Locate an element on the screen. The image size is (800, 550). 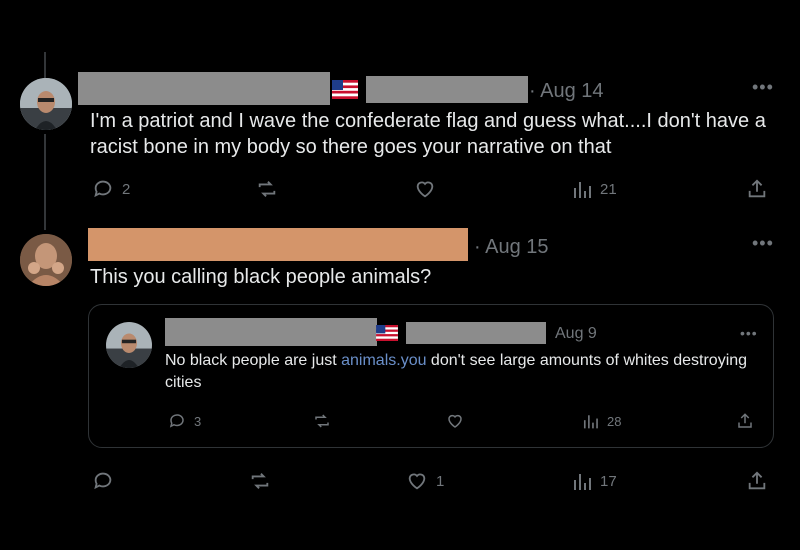
like-count: 1 is located at coordinates (440, 481).